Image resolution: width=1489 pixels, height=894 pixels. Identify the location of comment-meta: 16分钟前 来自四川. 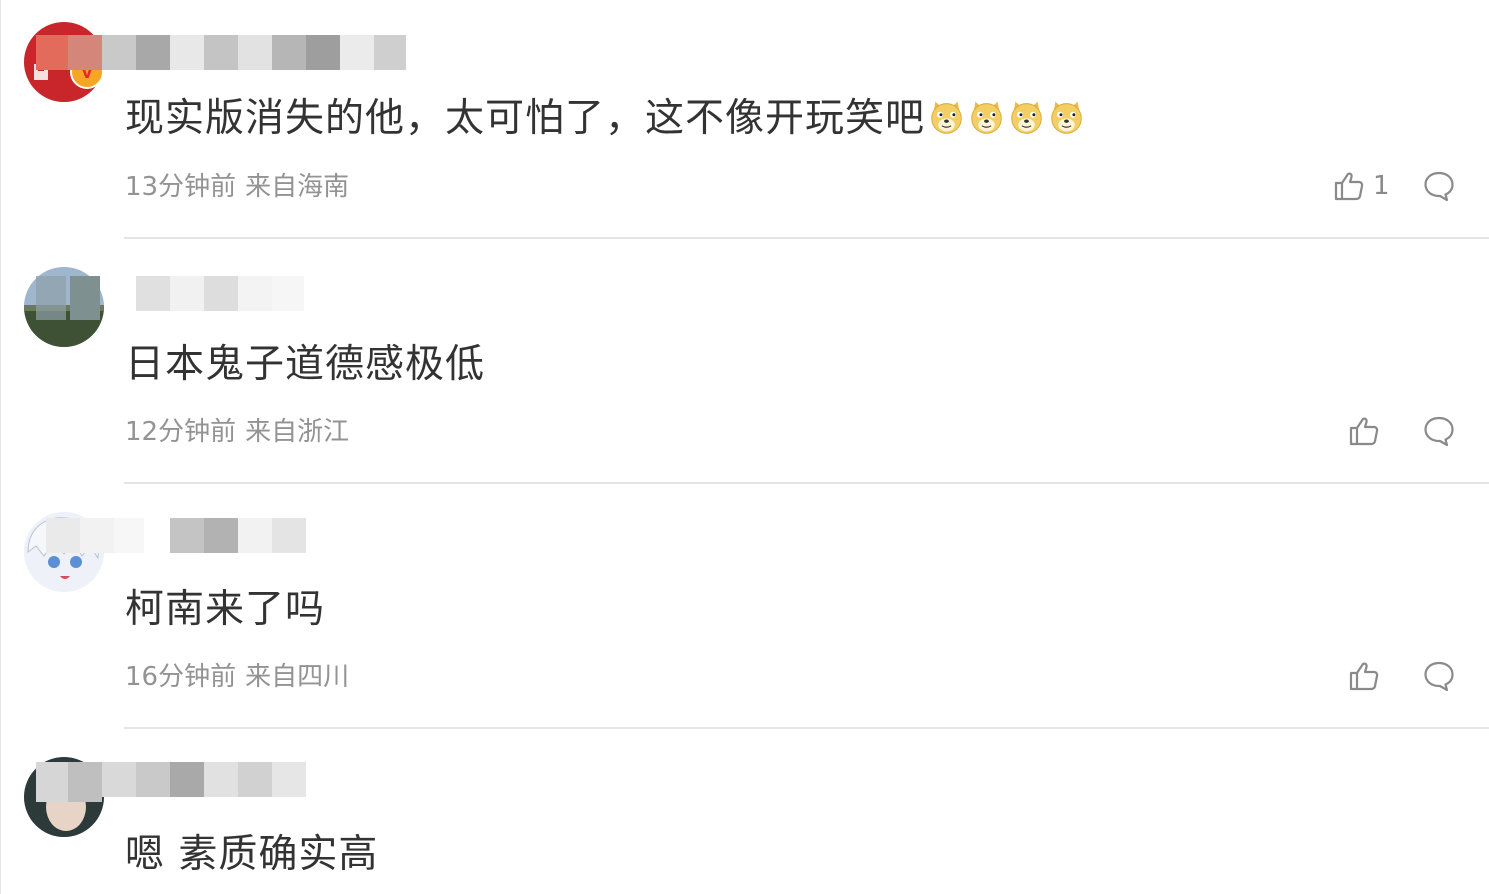
(237, 677).